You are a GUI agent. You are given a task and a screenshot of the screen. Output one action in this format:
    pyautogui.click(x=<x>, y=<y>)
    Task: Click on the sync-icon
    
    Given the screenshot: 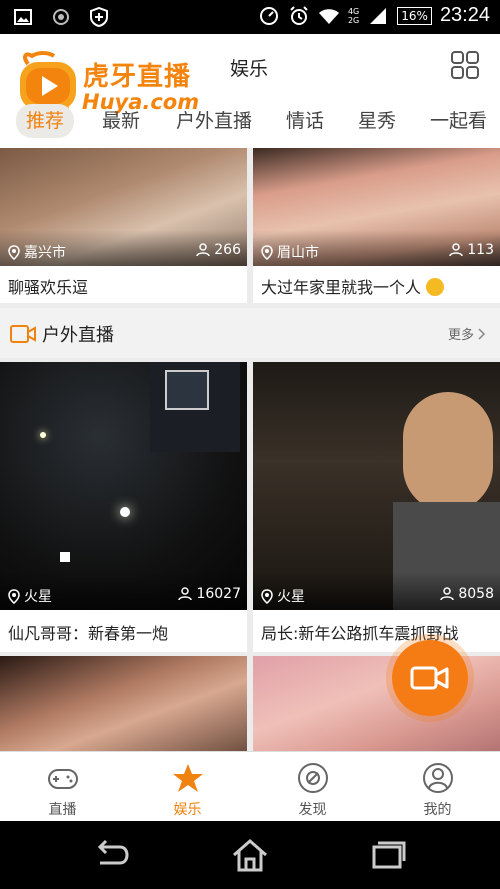 What is the action you would take?
    pyautogui.click(x=61, y=17)
    